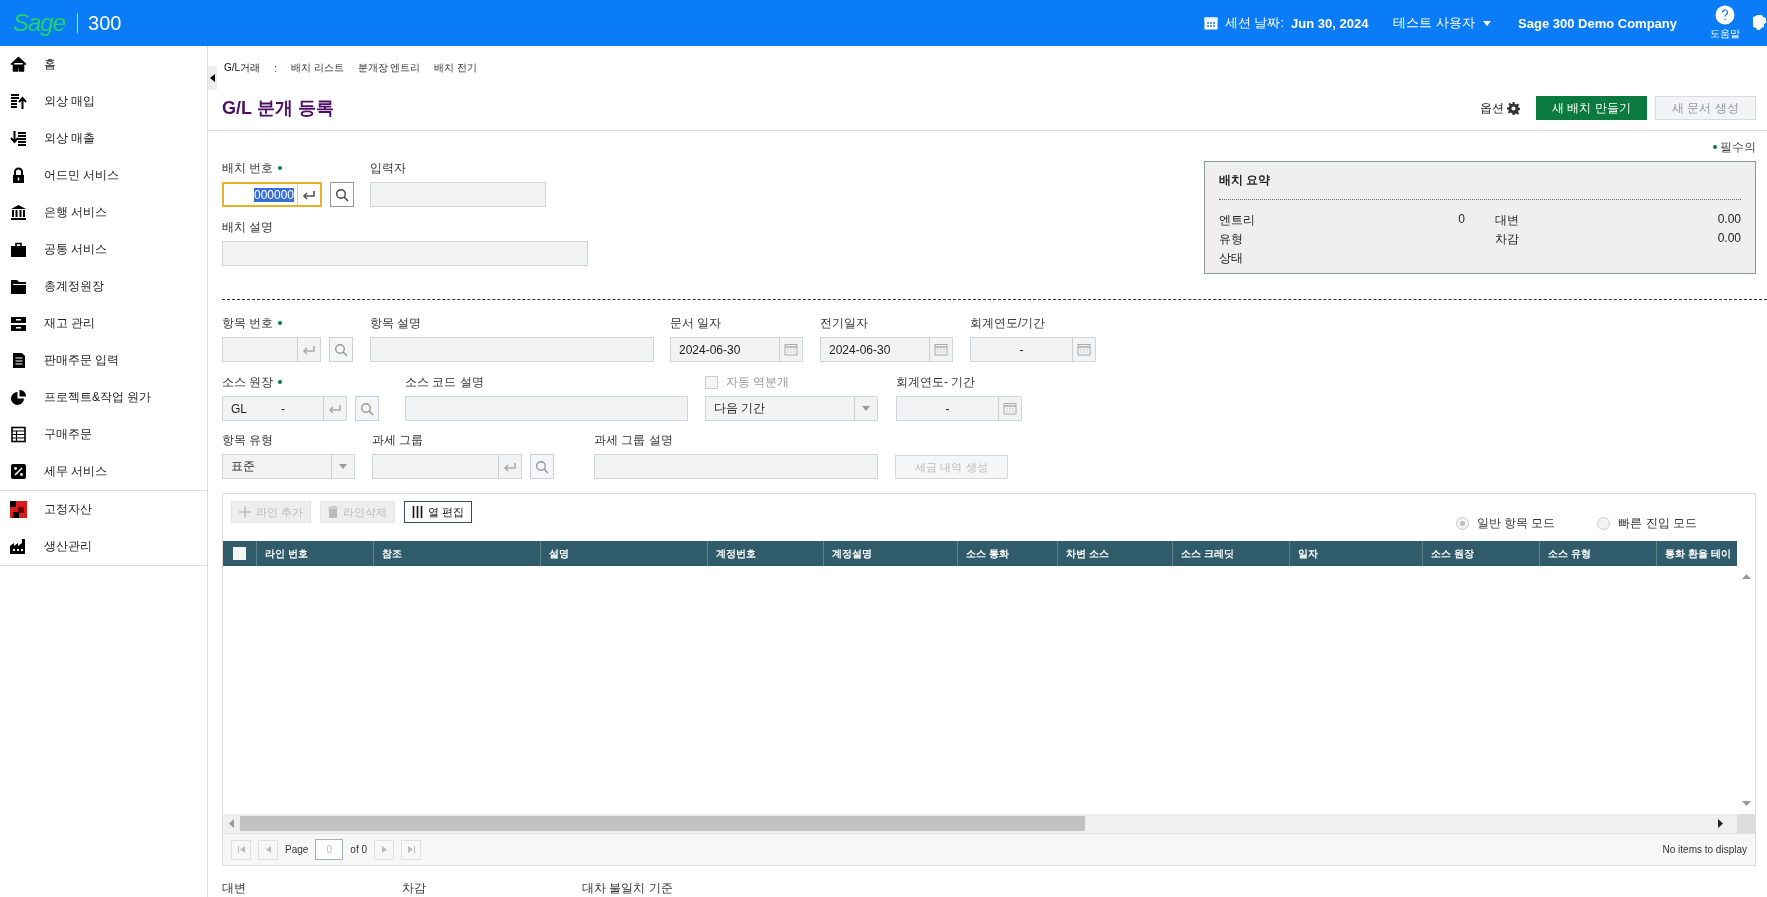  What do you see at coordinates (103, 546) in the screenshot?
I see `sidebar-item: 생산관리` at bounding box center [103, 546].